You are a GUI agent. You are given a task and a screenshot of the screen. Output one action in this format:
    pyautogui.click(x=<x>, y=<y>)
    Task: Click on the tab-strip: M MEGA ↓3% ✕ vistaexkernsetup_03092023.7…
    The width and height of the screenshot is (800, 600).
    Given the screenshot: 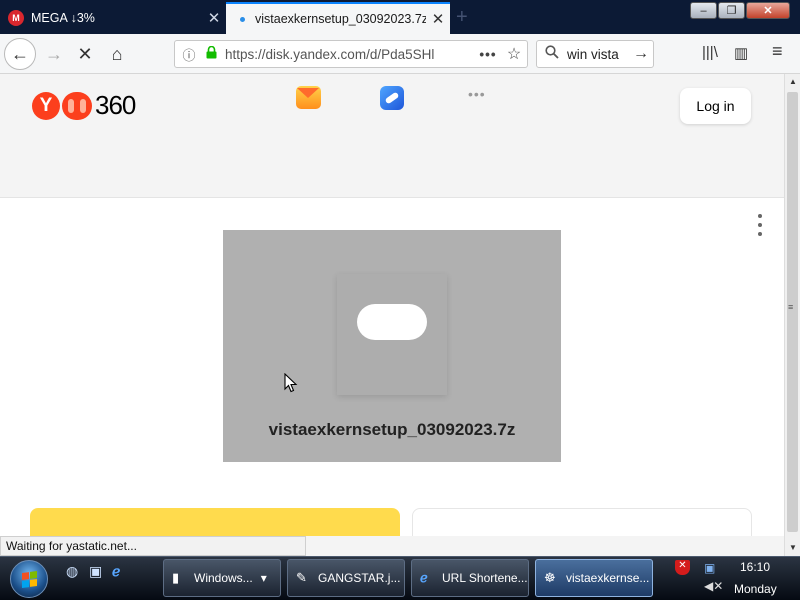 What is the action you would take?
    pyautogui.click(x=400, y=17)
    